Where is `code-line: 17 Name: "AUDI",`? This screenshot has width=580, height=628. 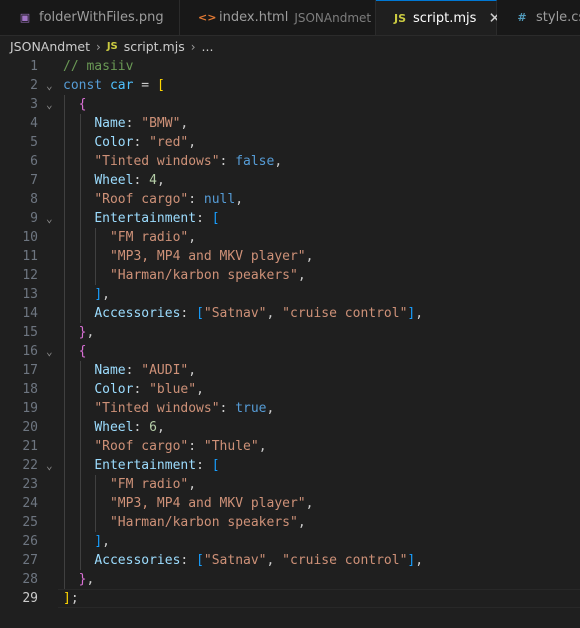
code-line: 17 Name: "AUDI", is located at coordinates (290, 370).